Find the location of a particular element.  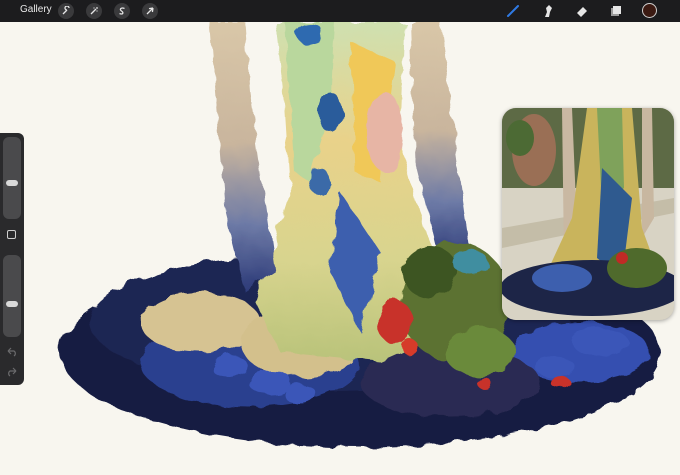

eraser-tool-button is located at coordinates (582, 11).